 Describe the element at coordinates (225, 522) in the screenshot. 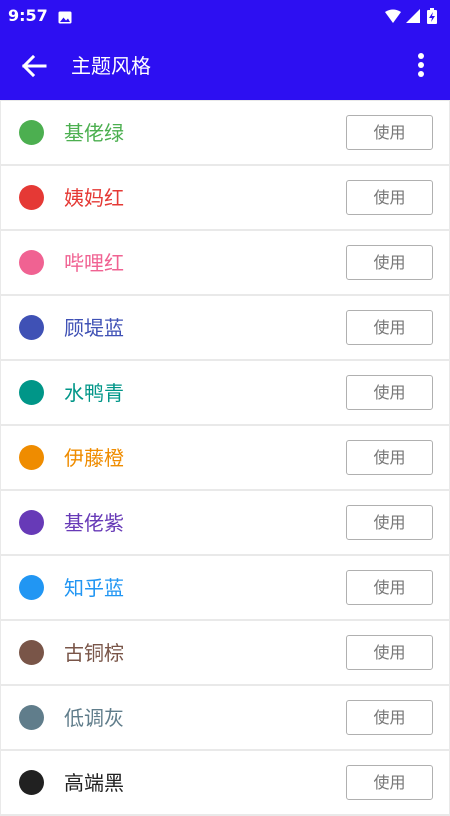

I see `theme-row: 基佬紫 使用` at that location.